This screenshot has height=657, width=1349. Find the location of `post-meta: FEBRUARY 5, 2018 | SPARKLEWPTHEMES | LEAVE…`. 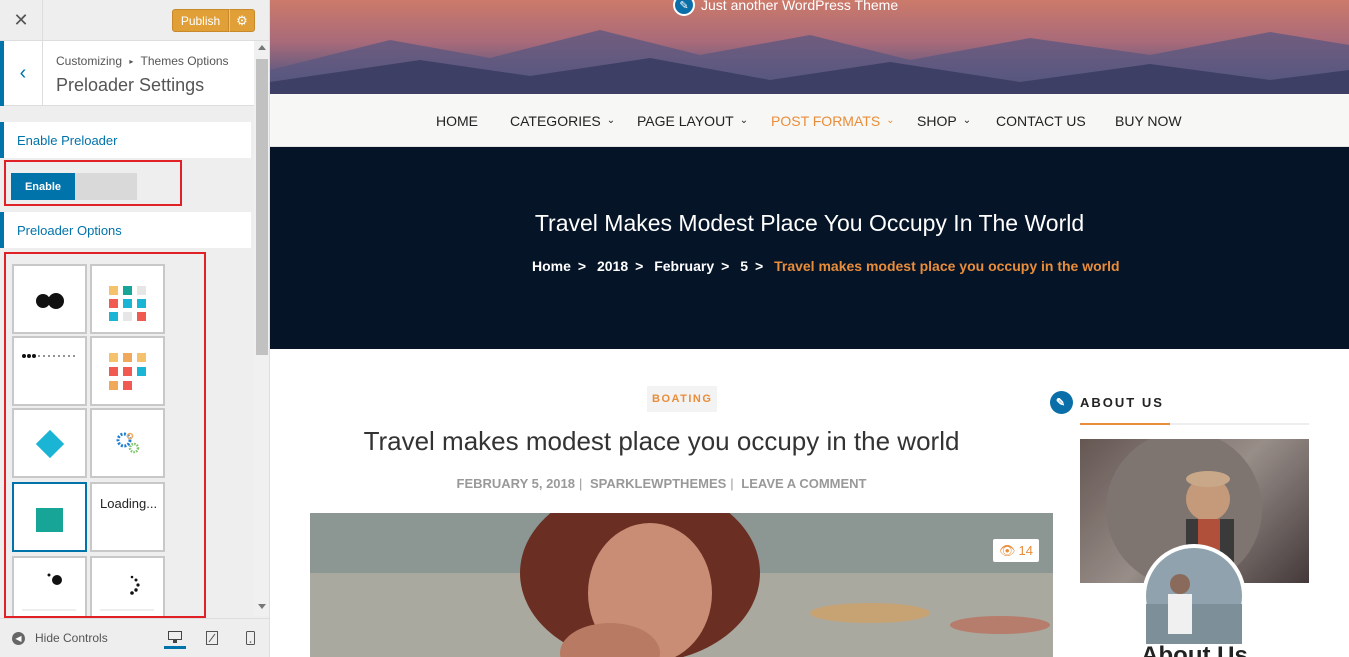

post-meta: FEBRUARY 5, 2018 | SPARKLEWPTHEMES | LEAVE… is located at coordinates (661, 483).